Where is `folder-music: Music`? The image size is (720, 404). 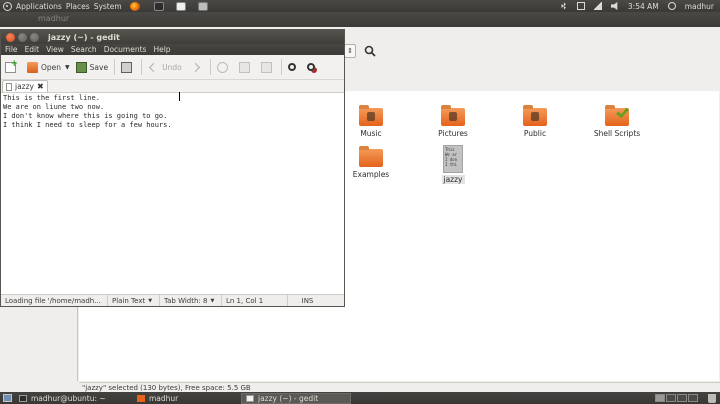
folder-music: Music is located at coordinates (371, 121).